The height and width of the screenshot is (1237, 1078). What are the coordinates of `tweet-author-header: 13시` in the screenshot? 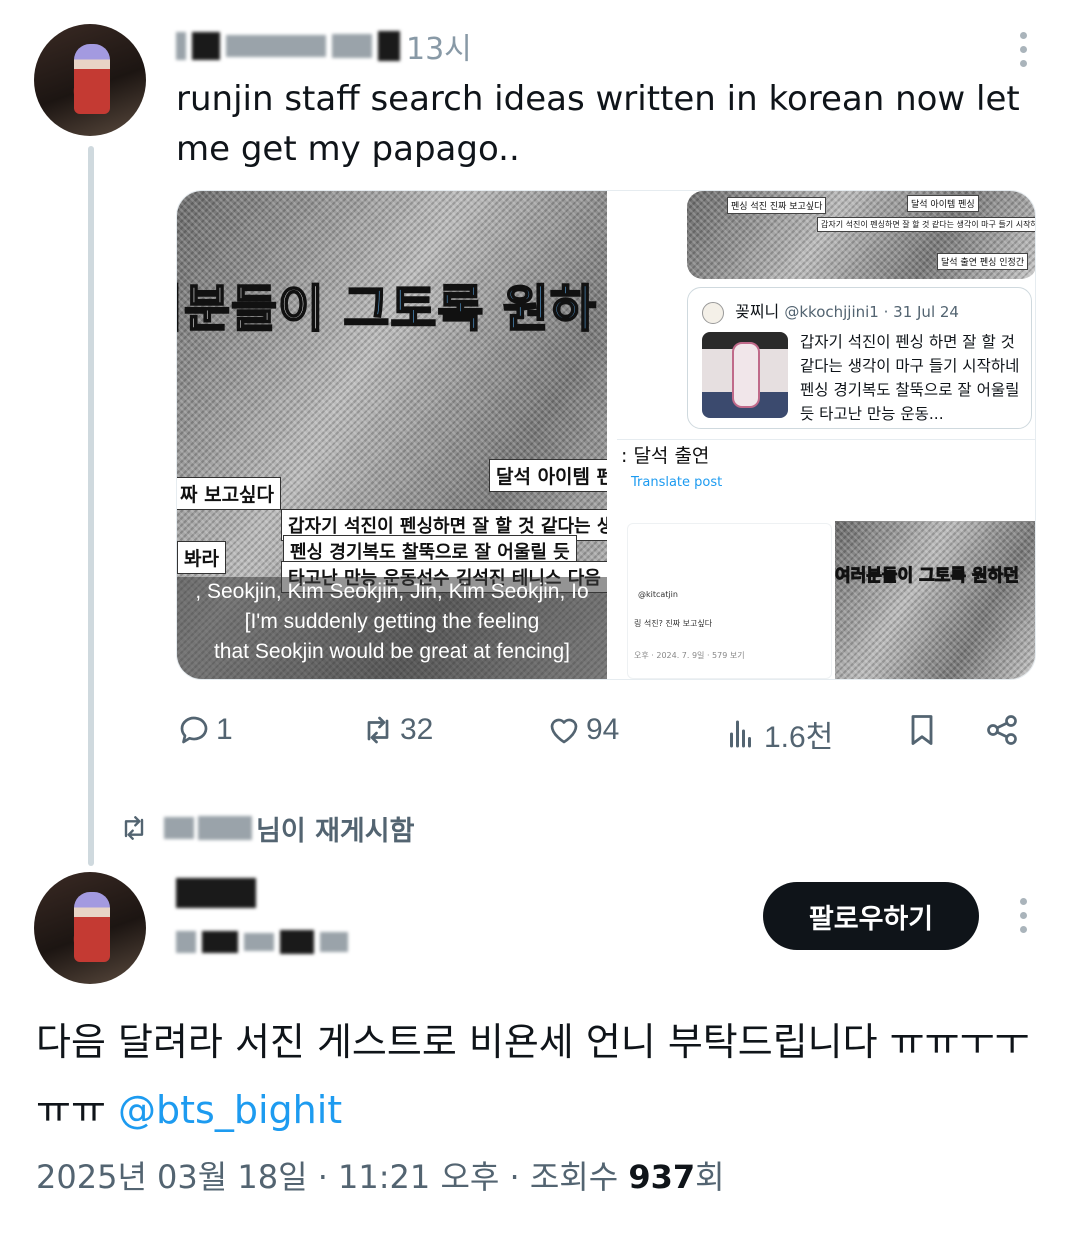 It's located at (324, 46).